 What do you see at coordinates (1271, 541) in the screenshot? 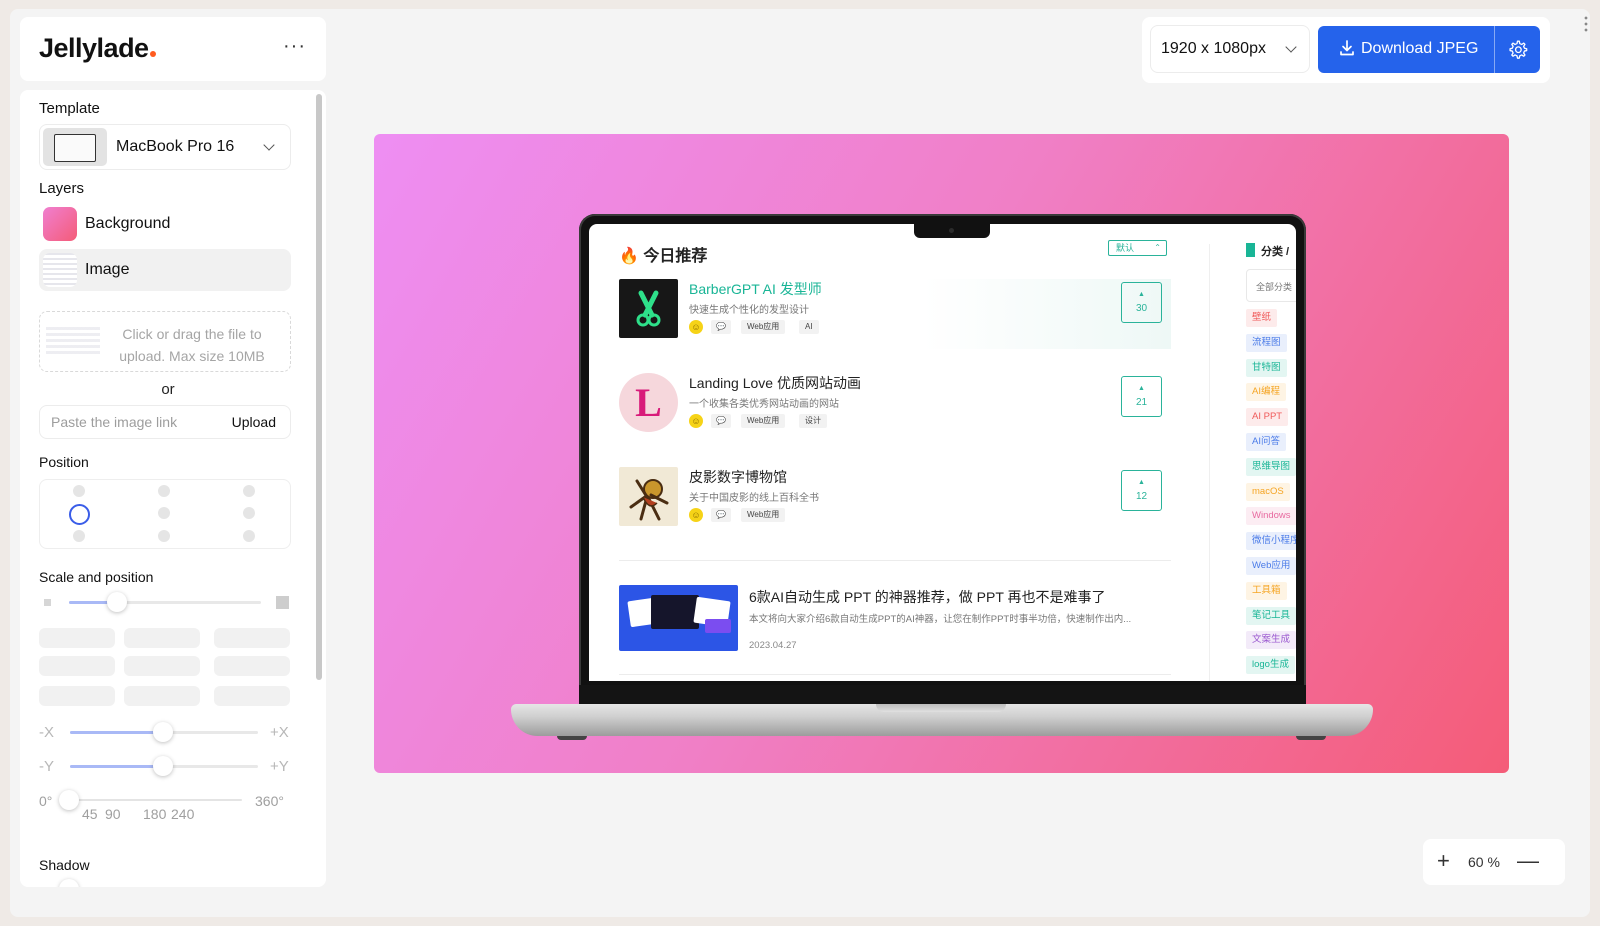
I see `category-tag: 微信小程序` at bounding box center [1271, 541].